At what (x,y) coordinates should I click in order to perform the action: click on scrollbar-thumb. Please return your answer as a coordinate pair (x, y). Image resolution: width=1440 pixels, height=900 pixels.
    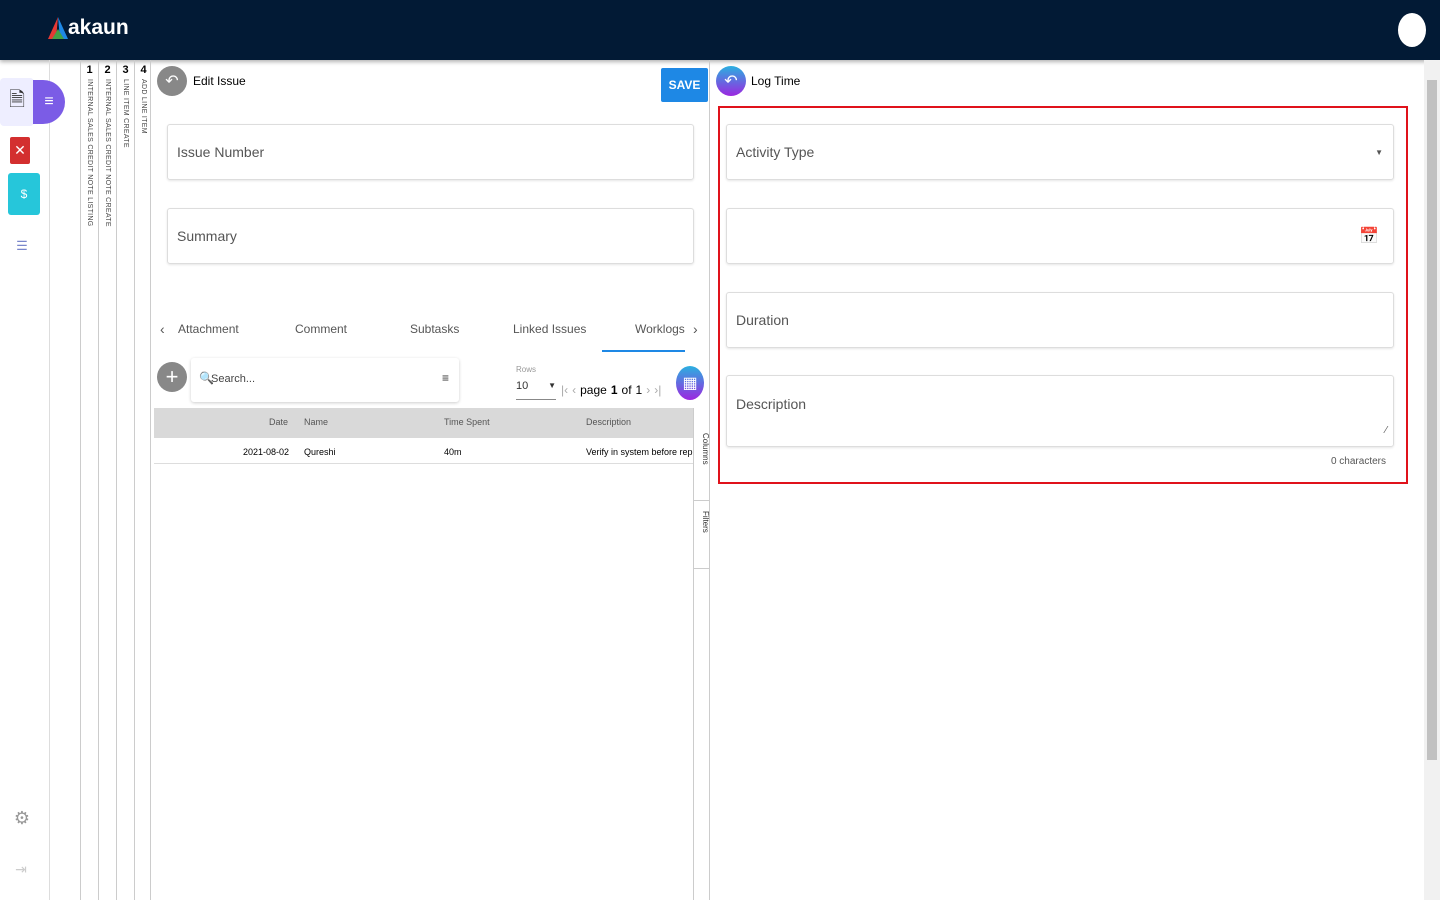
    Looking at the image, I should click on (1432, 420).